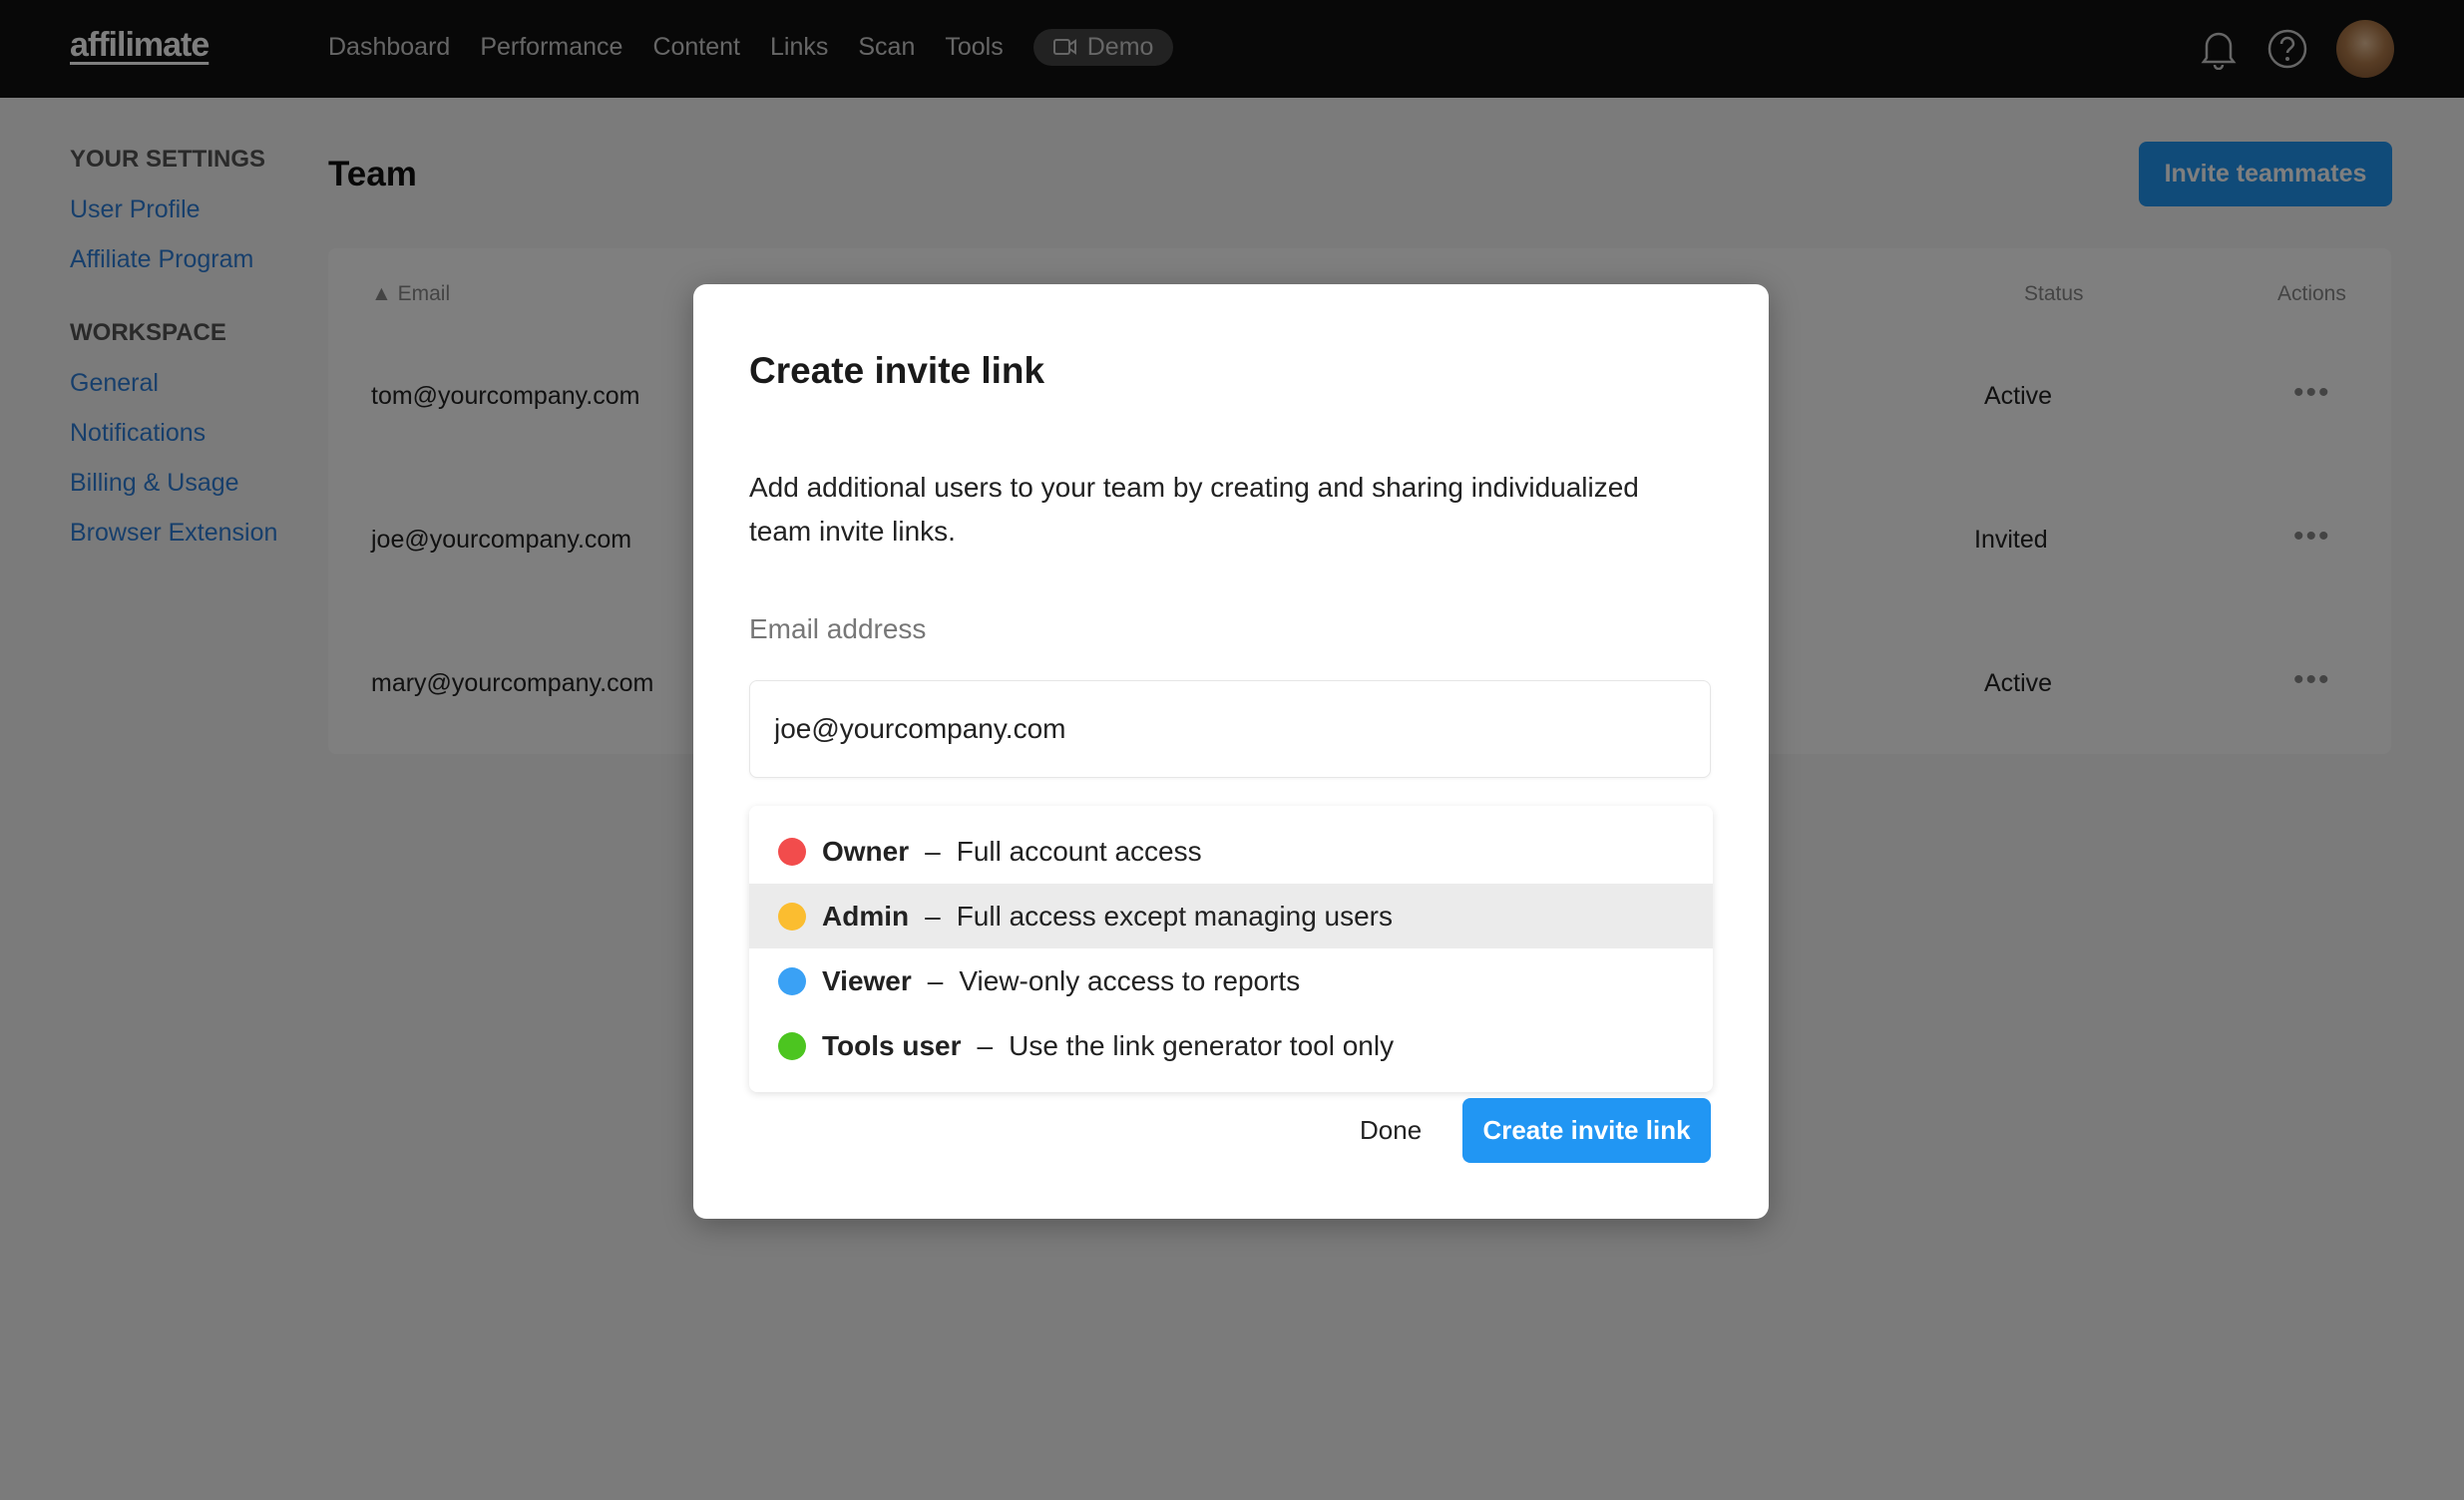  I want to click on done-button: Done, so click(1391, 1130).